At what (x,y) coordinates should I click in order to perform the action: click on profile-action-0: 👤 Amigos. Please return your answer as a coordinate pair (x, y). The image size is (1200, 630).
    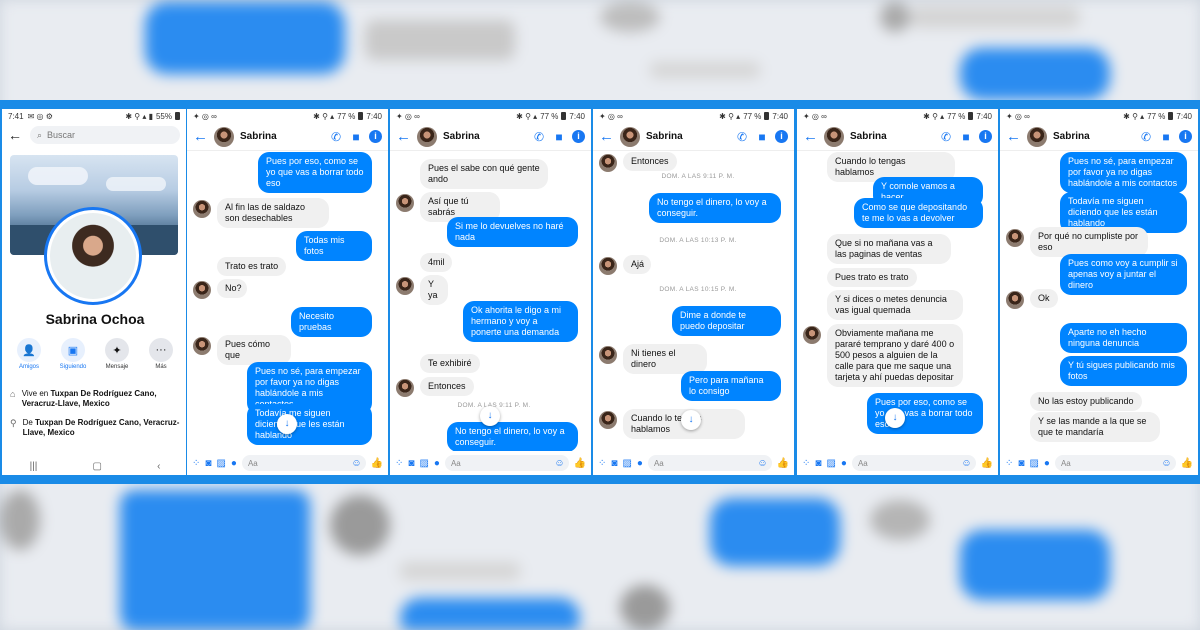
    Looking at the image, I should click on (29, 354).